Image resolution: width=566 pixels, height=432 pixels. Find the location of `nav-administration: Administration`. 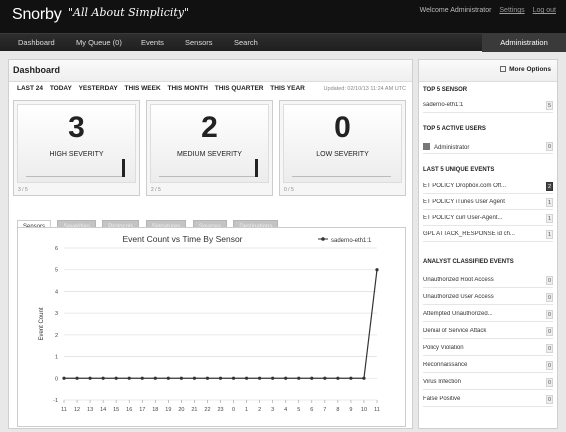

nav-administration: Administration is located at coordinates (524, 43).